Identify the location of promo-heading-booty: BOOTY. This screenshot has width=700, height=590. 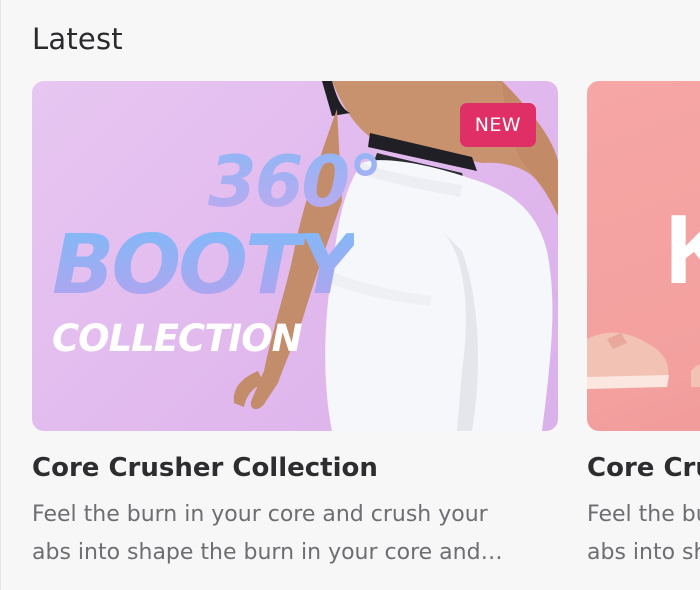
(204, 265).